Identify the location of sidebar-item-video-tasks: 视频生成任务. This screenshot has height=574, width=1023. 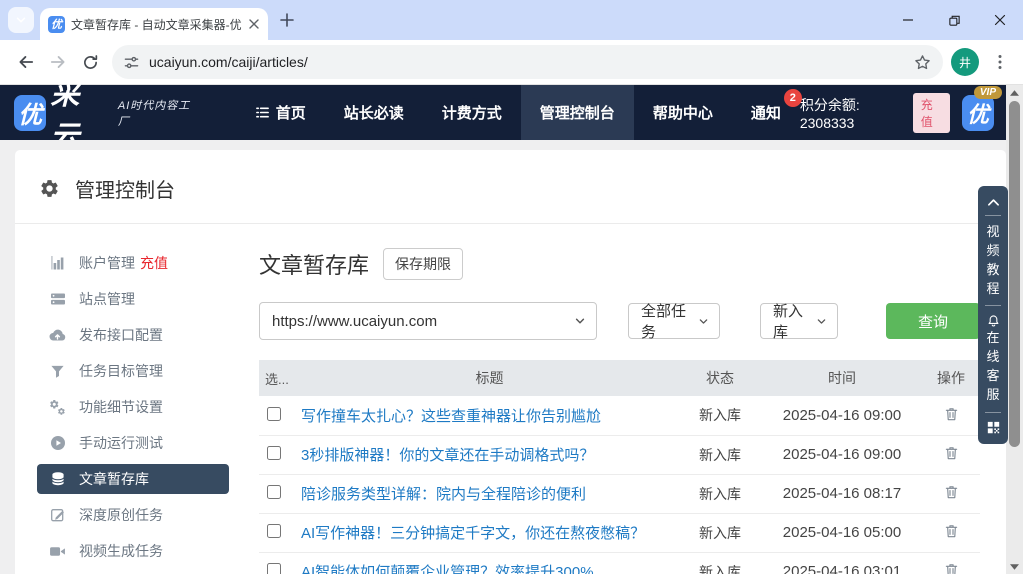
(133, 551).